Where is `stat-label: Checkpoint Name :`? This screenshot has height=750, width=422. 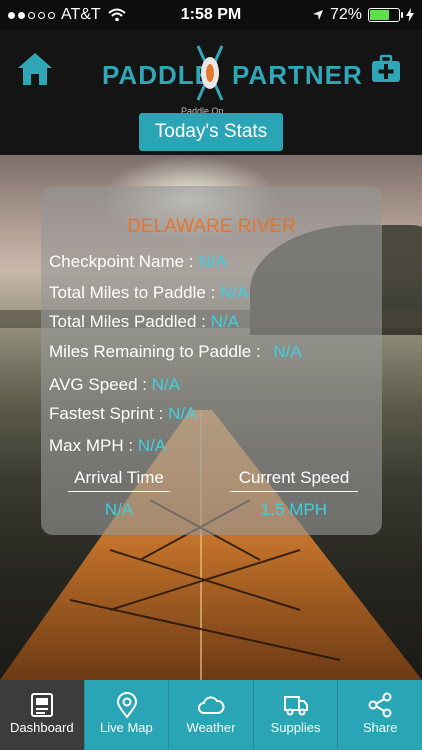 stat-label: Checkpoint Name : is located at coordinates (121, 261).